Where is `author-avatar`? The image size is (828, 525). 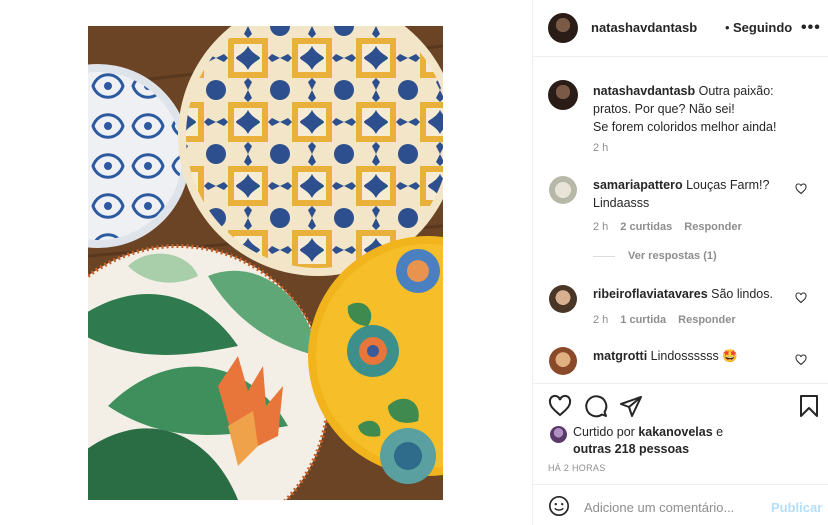
author-avatar is located at coordinates (563, 28).